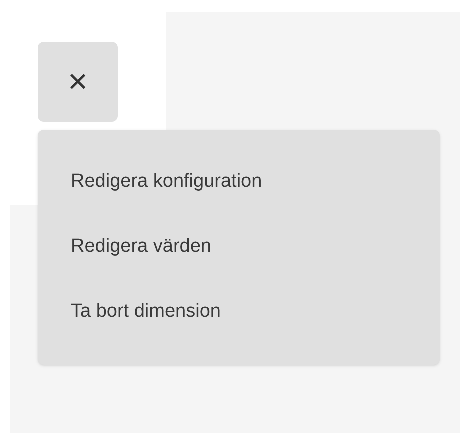 This screenshot has width=460, height=433. I want to click on close-button: ×, so click(78, 82).